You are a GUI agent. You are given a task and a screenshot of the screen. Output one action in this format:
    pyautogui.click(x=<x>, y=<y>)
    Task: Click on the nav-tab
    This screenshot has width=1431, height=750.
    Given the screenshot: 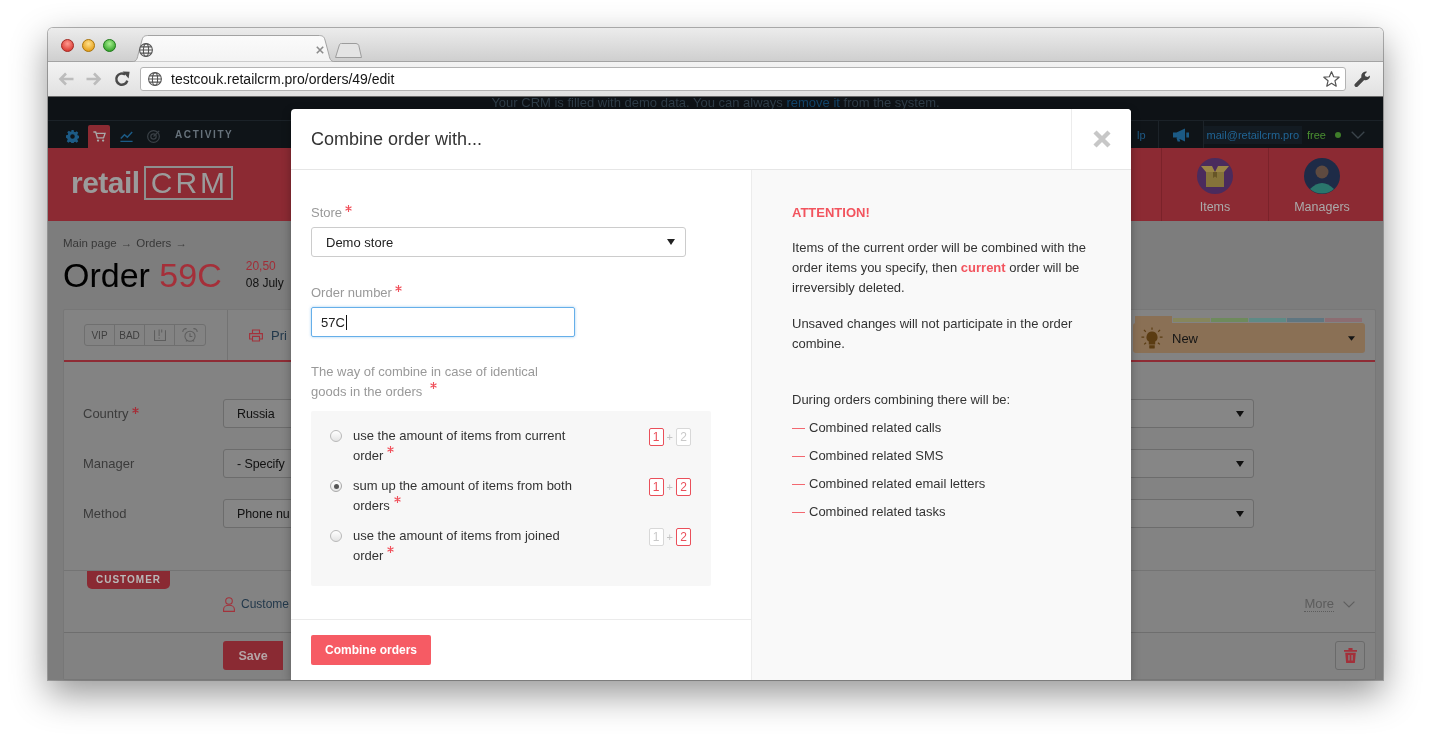 What is the action you would take?
    pyautogui.click(x=99, y=136)
    